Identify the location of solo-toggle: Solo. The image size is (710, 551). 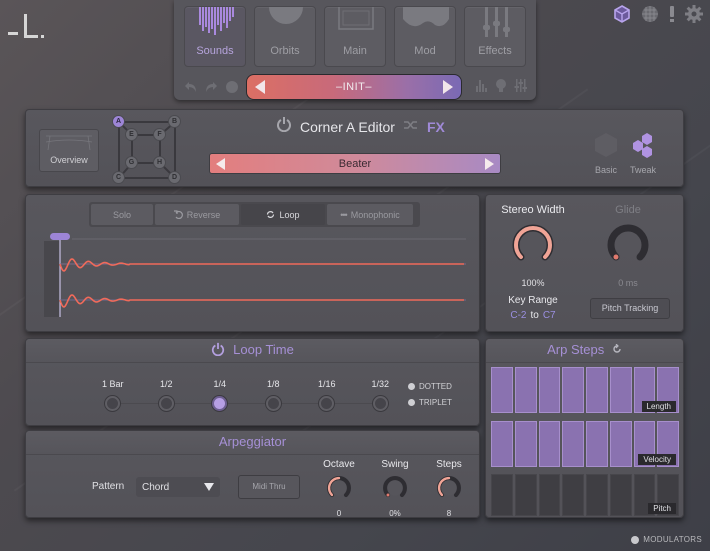
(122, 214).